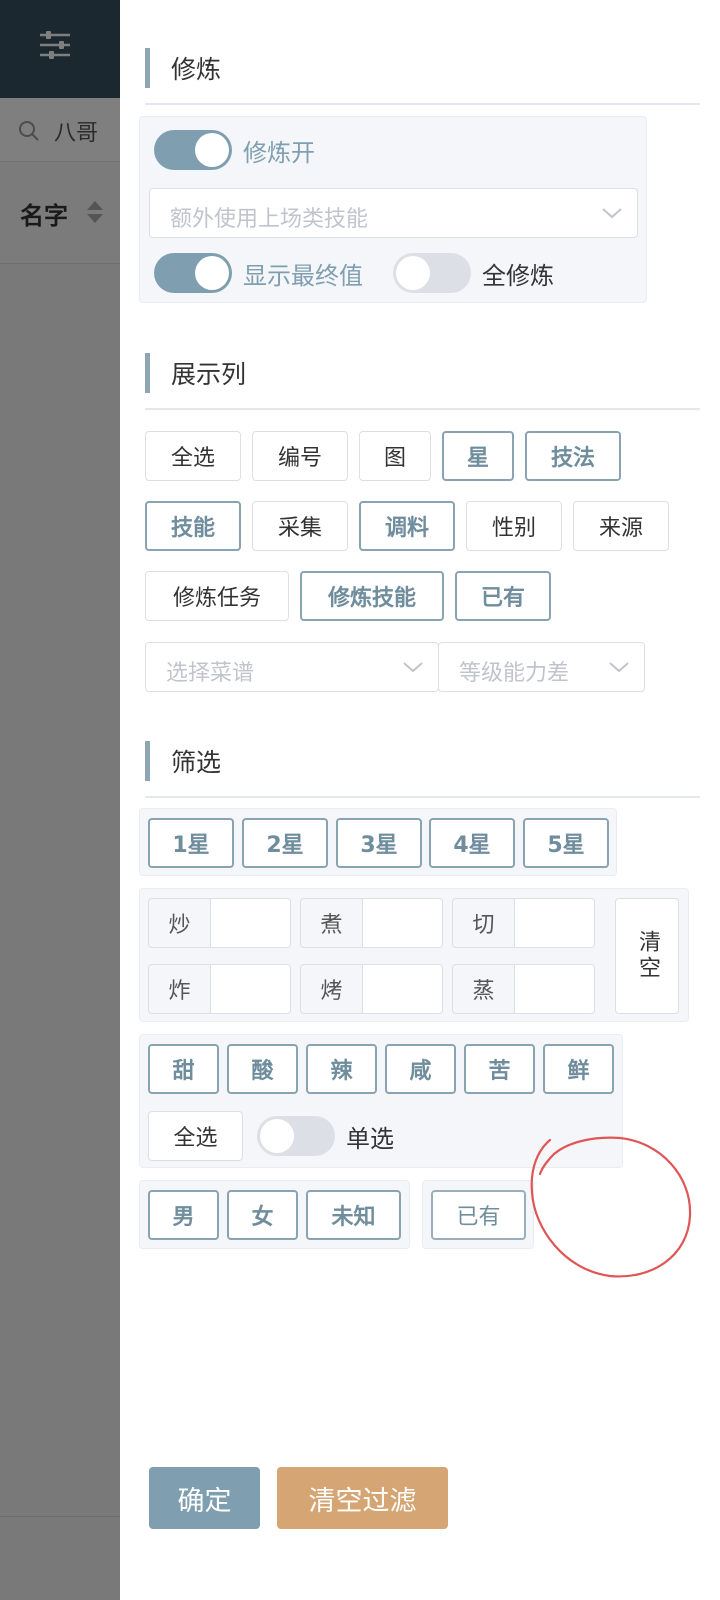 This screenshot has height=1600, width=720. I want to click on flavor-select-all-button: 全选, so click(195, 1136).